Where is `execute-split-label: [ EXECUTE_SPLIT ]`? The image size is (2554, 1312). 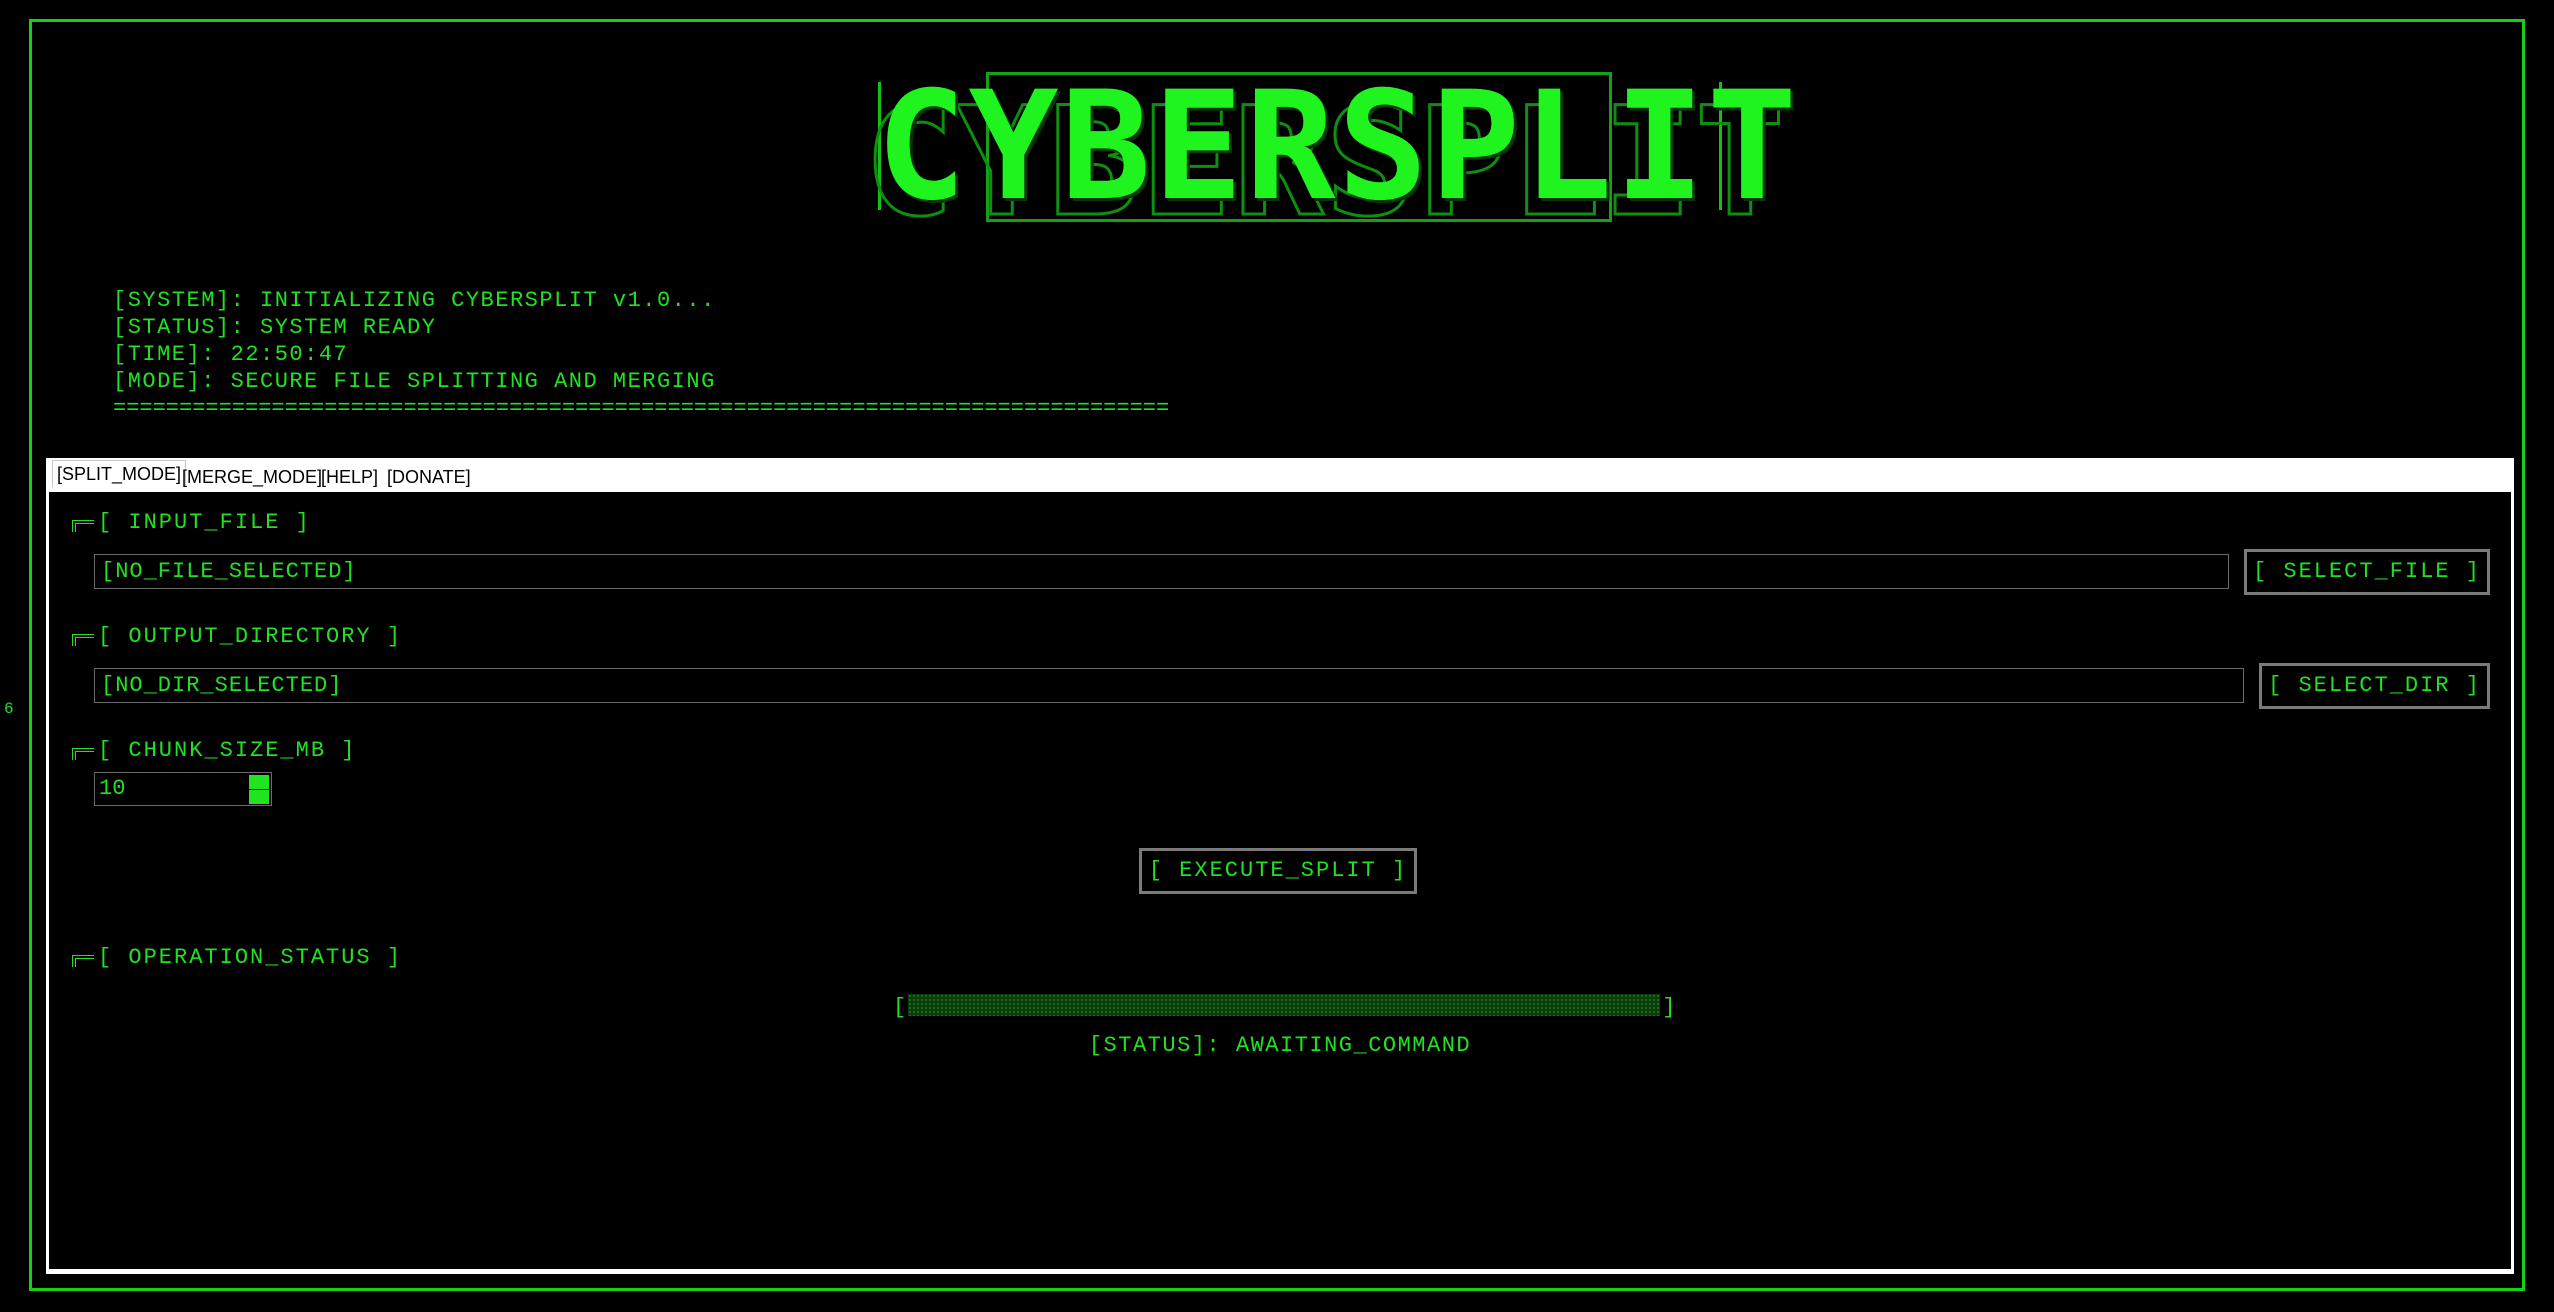 execute-split-label: [ EXECUTE_SPLIT ] is located at coordinates (1278, 870).